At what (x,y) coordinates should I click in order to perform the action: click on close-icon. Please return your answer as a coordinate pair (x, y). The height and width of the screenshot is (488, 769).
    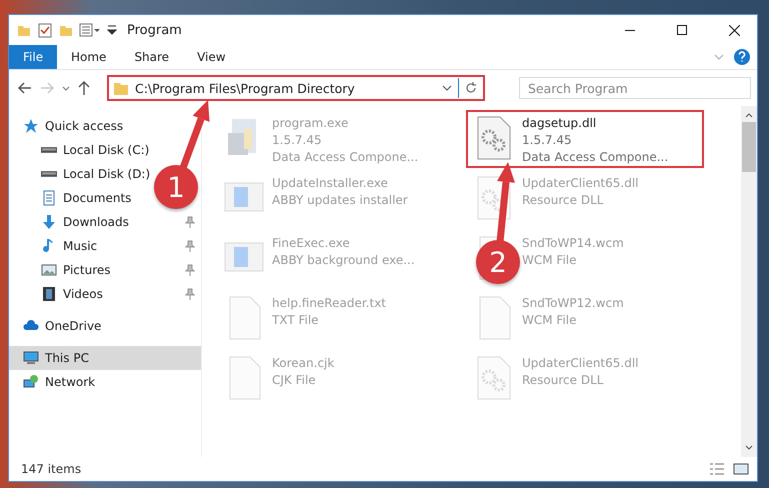
    Looking at the image, I should click on (734, 30).